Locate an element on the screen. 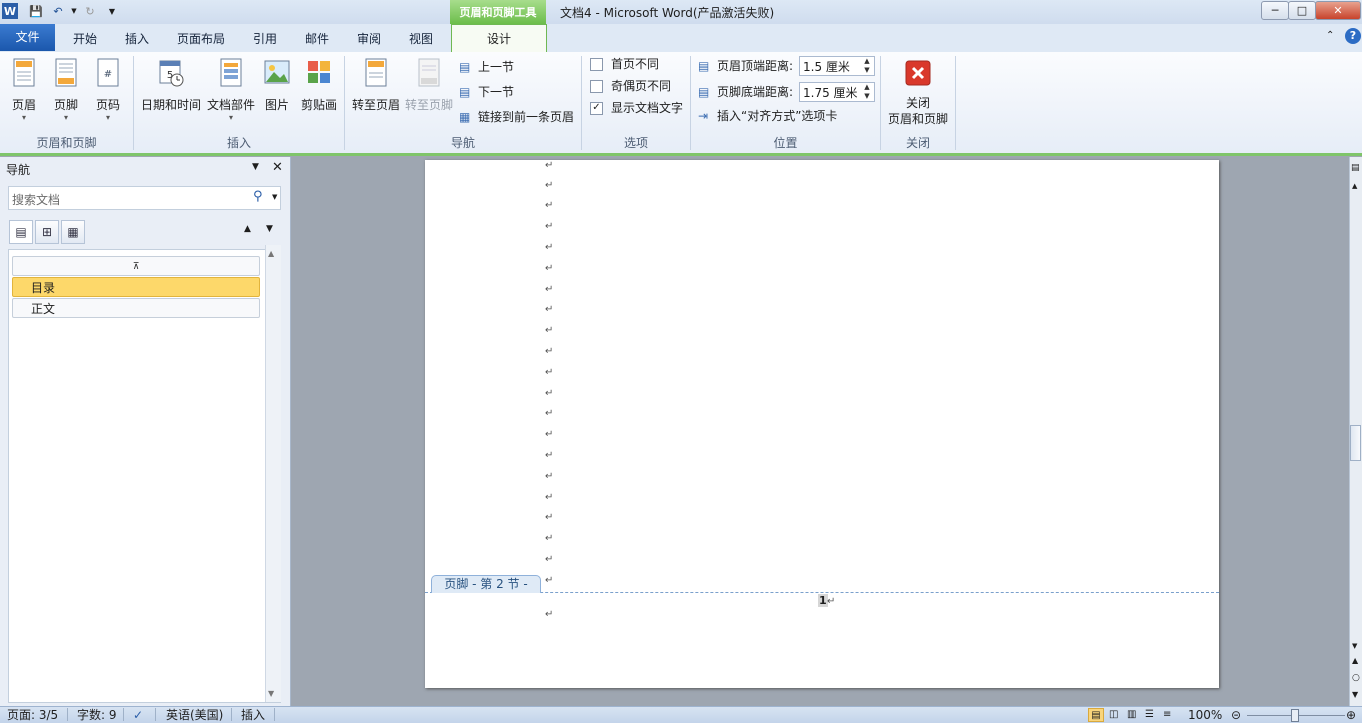 This screenshot has width=1362, height=723. customize-quick-access-icon: ▼ is located at coordinates (112, 11).